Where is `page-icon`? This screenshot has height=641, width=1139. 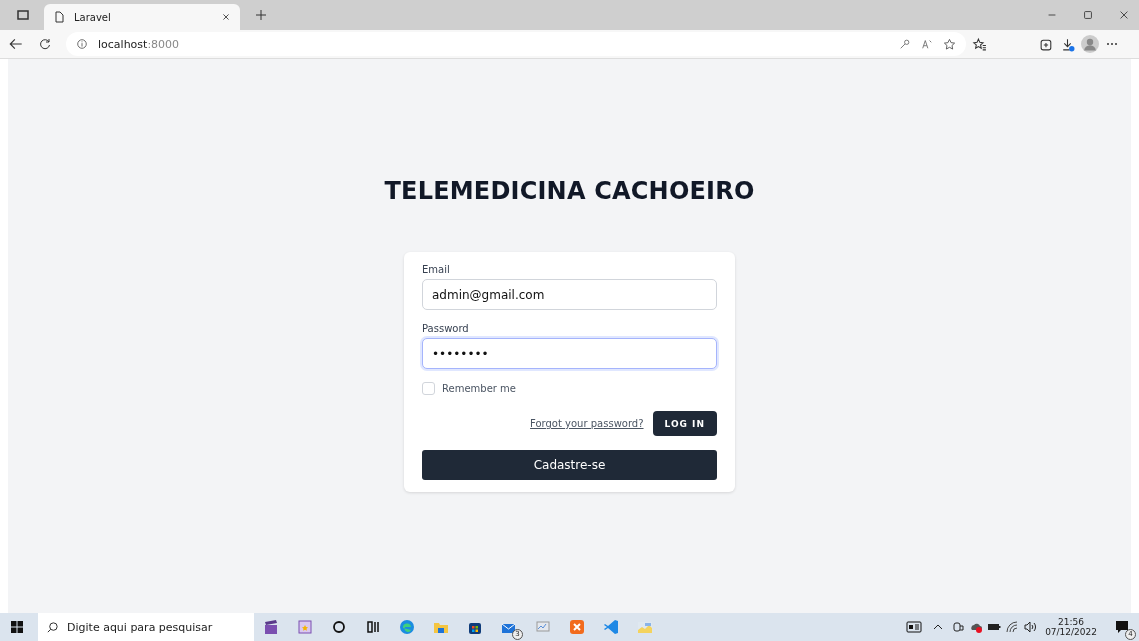 page-icon is located at coordinates (59, 17).